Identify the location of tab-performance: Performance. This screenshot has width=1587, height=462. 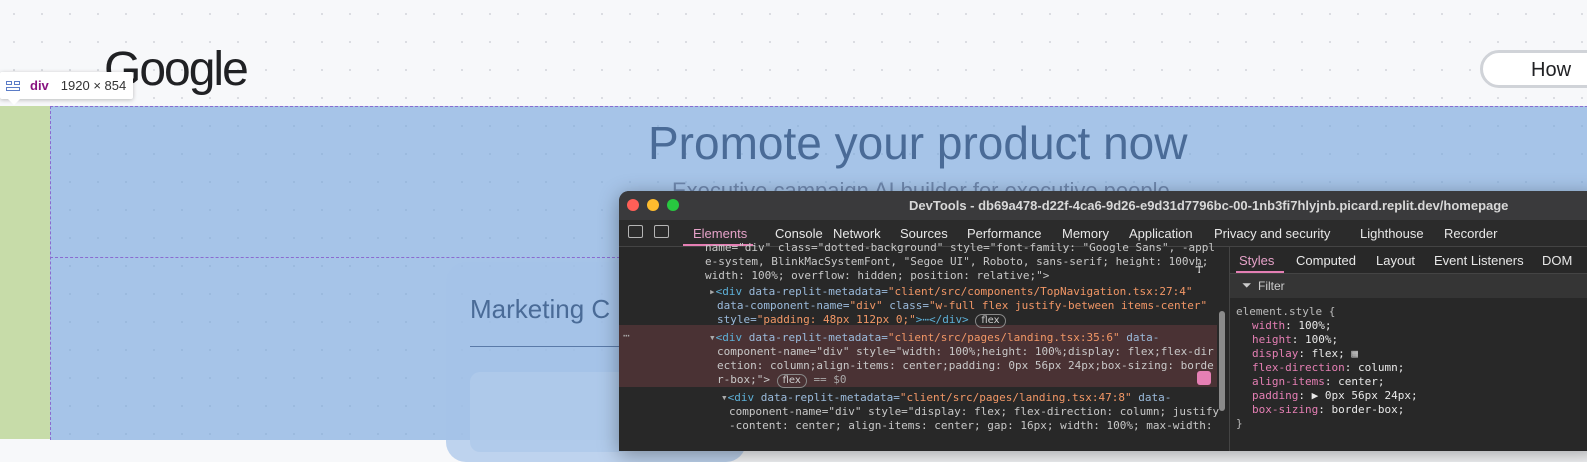
(1004, 233).